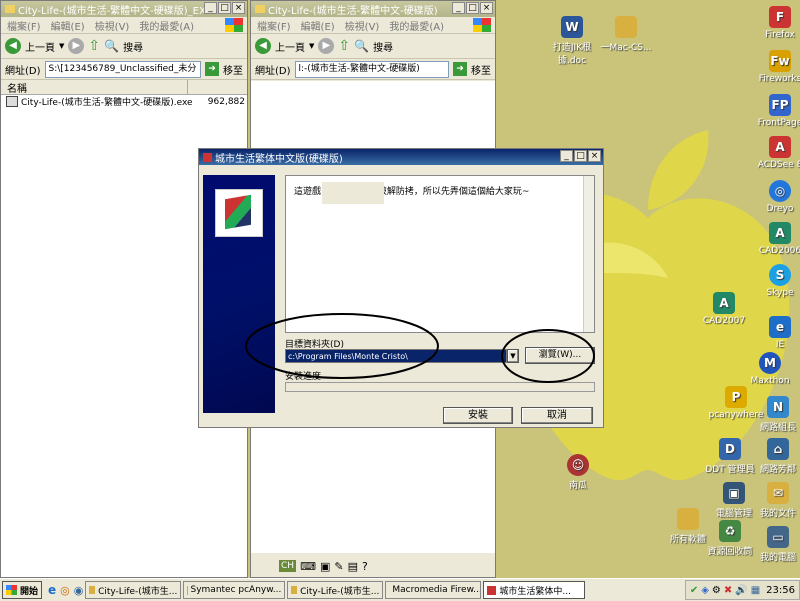  Describe the element at coordinates (287, 566) in the screenshot. I see `lang-indicator: CH` at that location.